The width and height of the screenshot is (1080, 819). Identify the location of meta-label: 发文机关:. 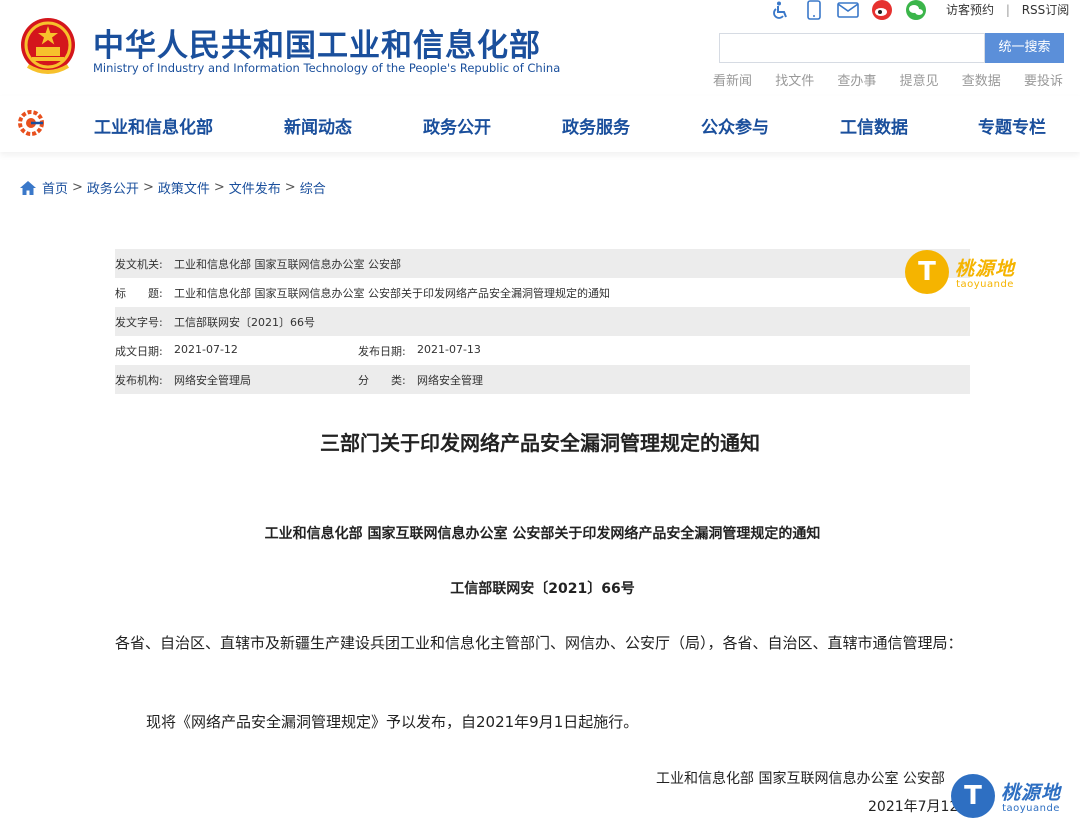
(139, 264).